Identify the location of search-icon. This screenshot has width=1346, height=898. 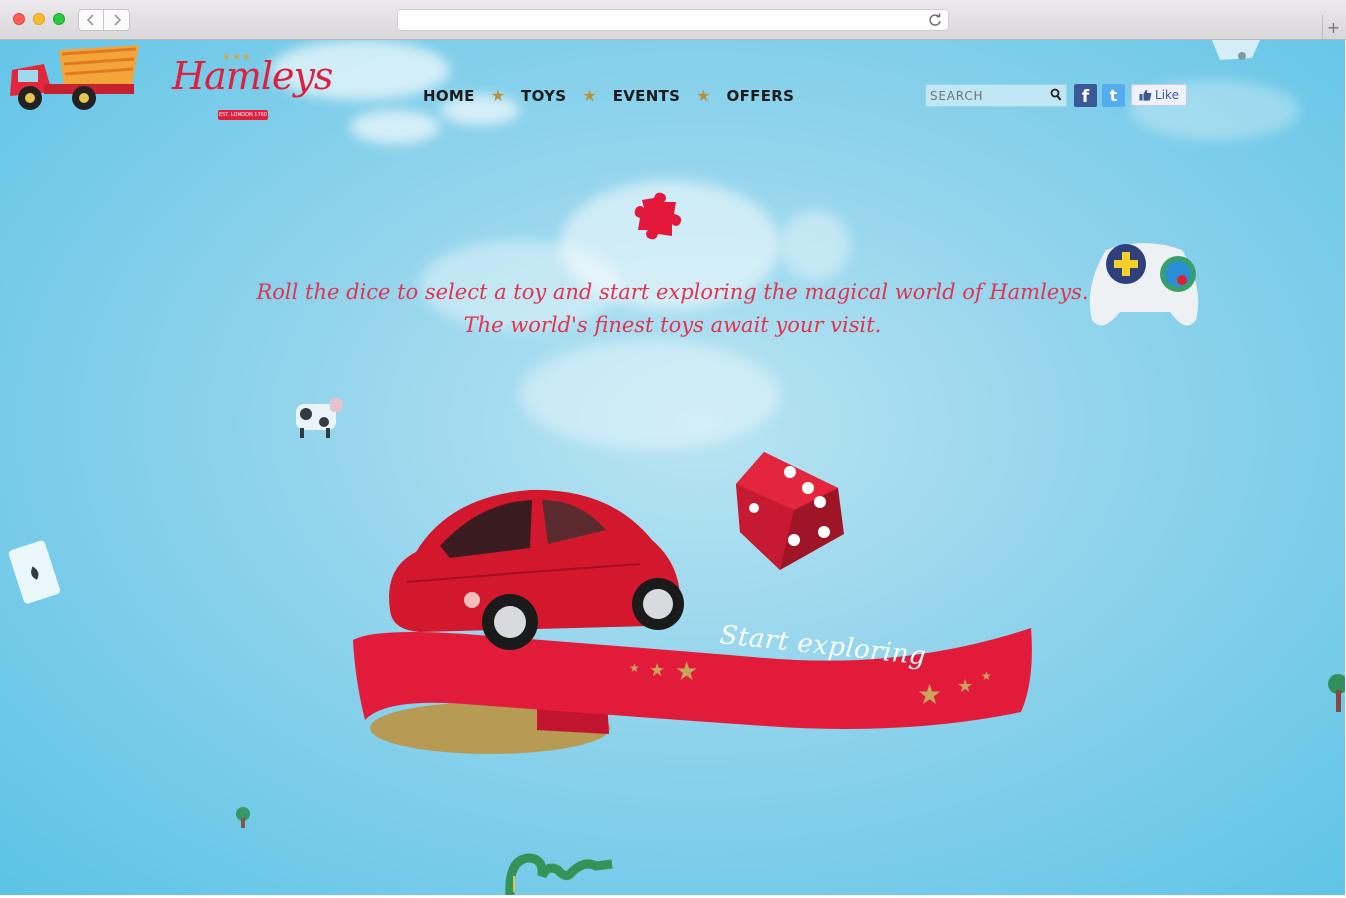
(1056, 95).